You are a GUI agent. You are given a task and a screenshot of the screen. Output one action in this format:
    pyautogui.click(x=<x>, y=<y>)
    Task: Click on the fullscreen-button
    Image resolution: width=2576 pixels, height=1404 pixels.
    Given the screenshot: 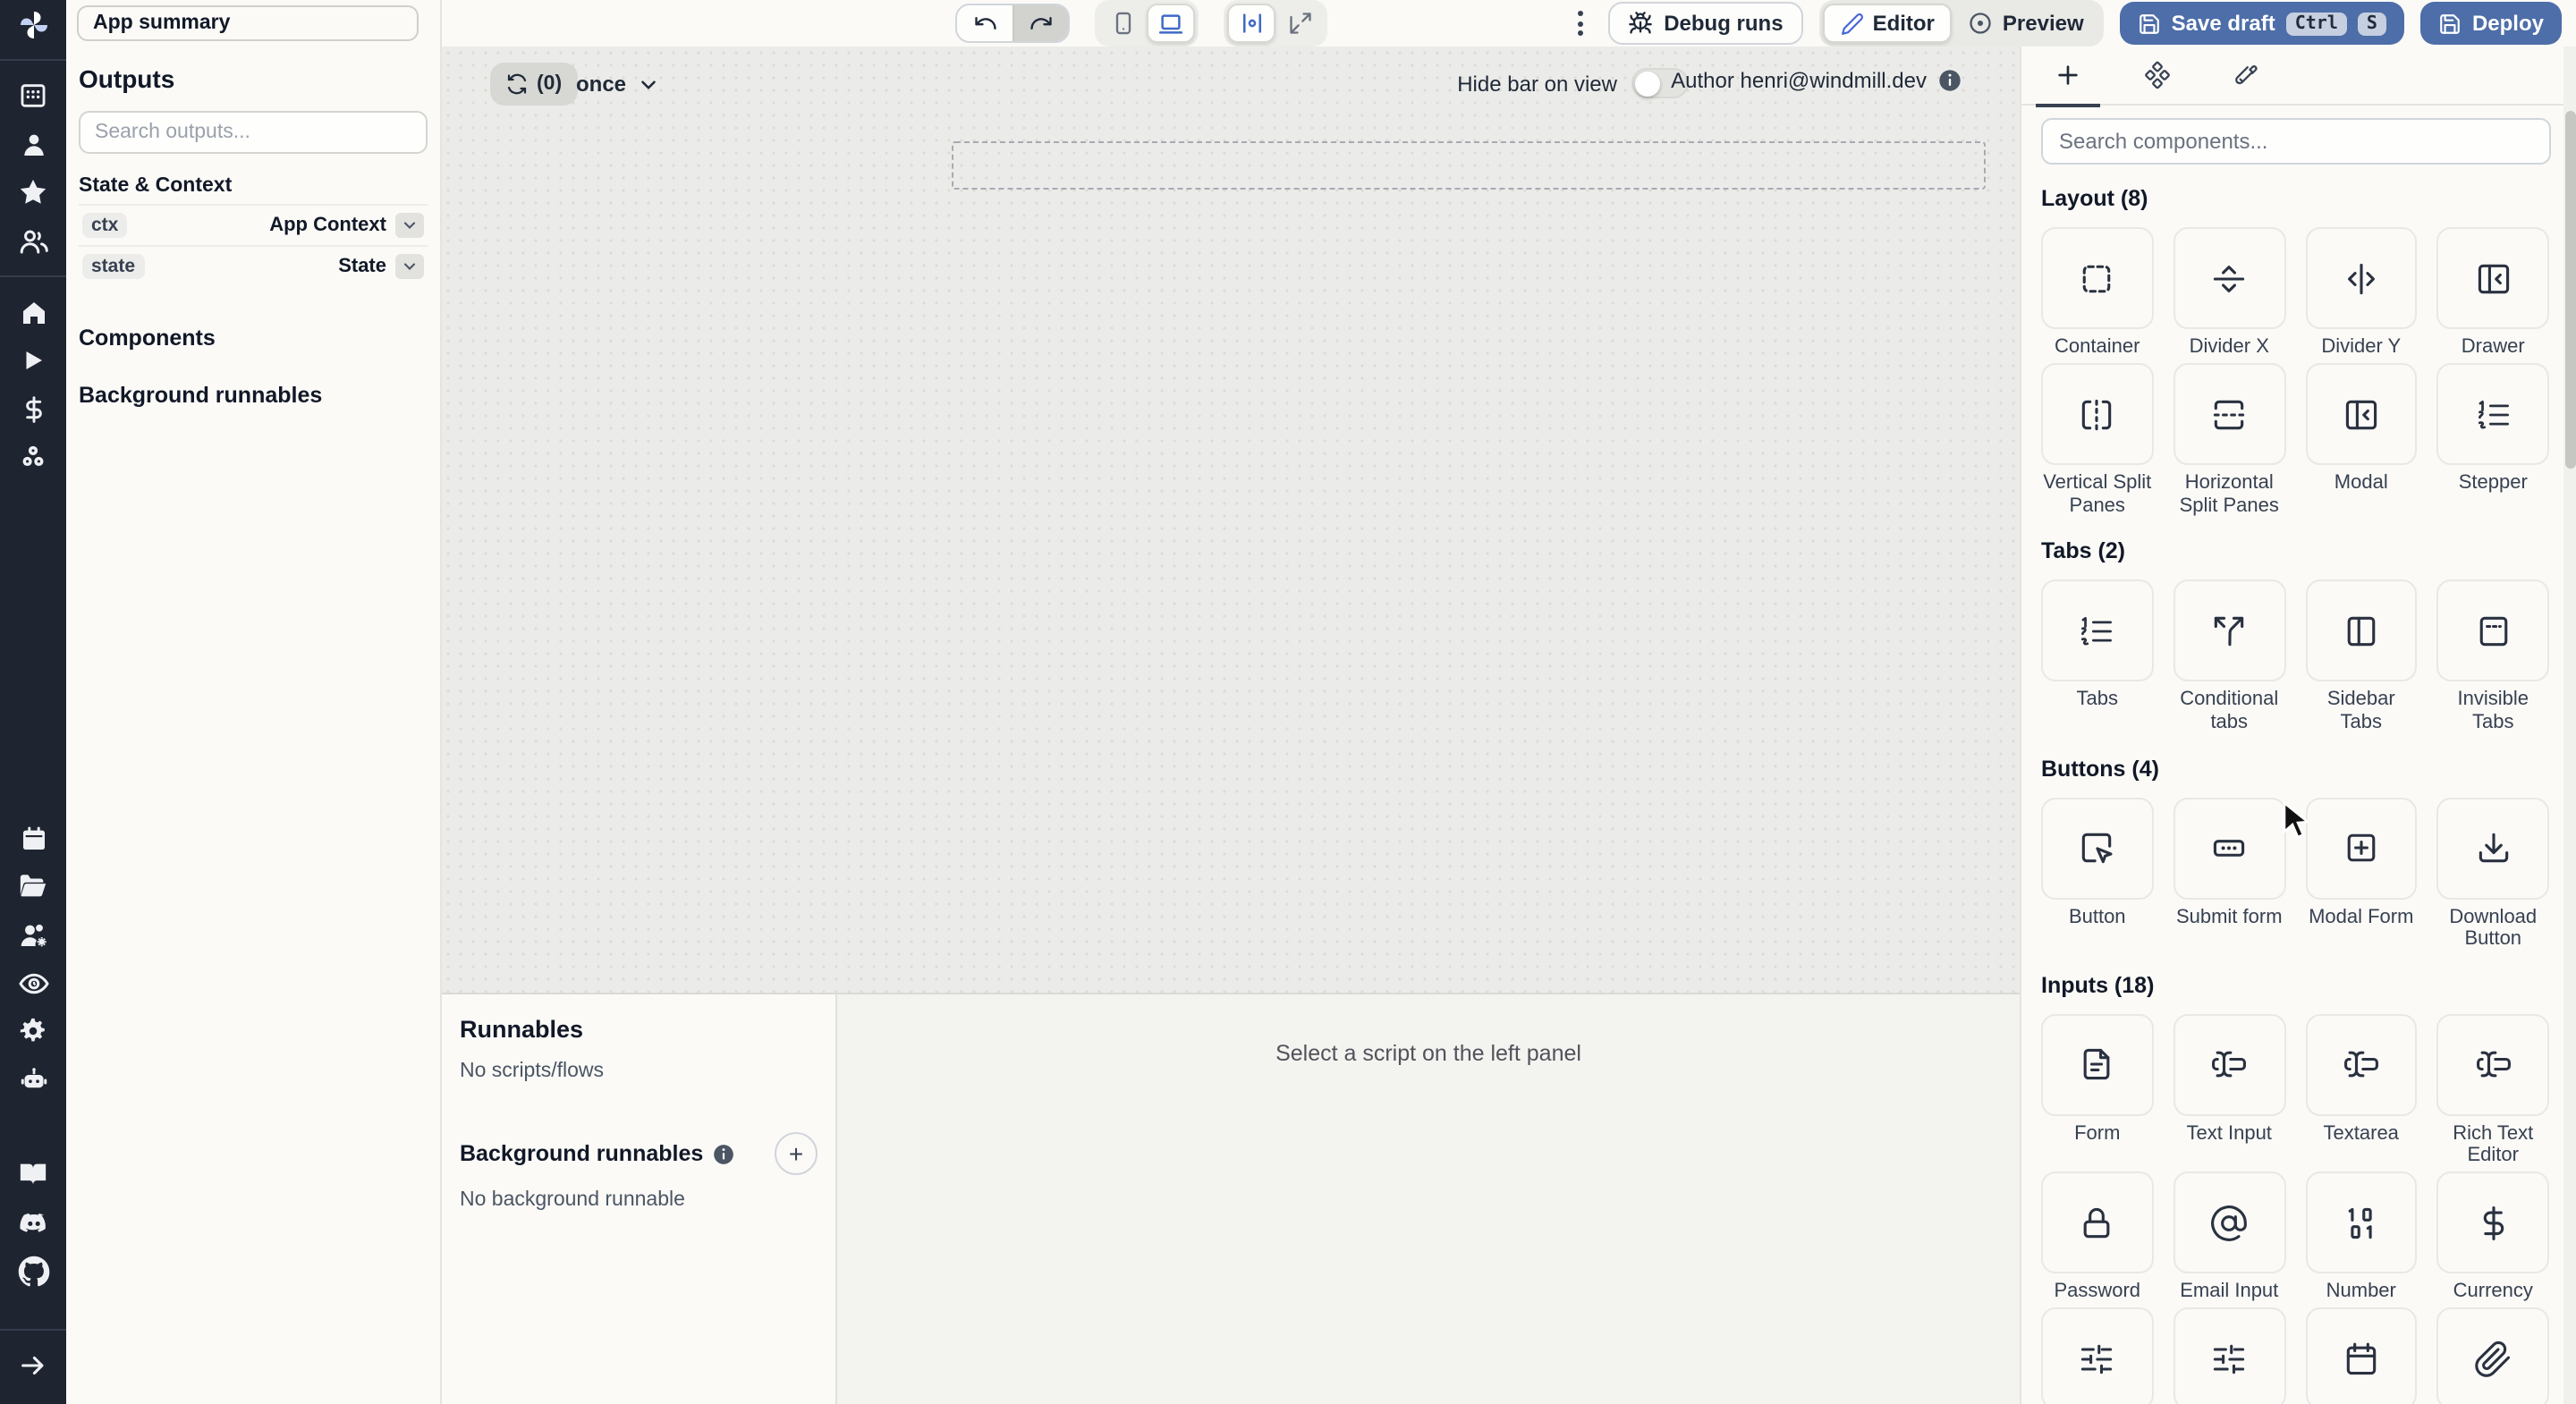 What is the action you would take?
    pyautogui.click(x=1299, y=23)
    